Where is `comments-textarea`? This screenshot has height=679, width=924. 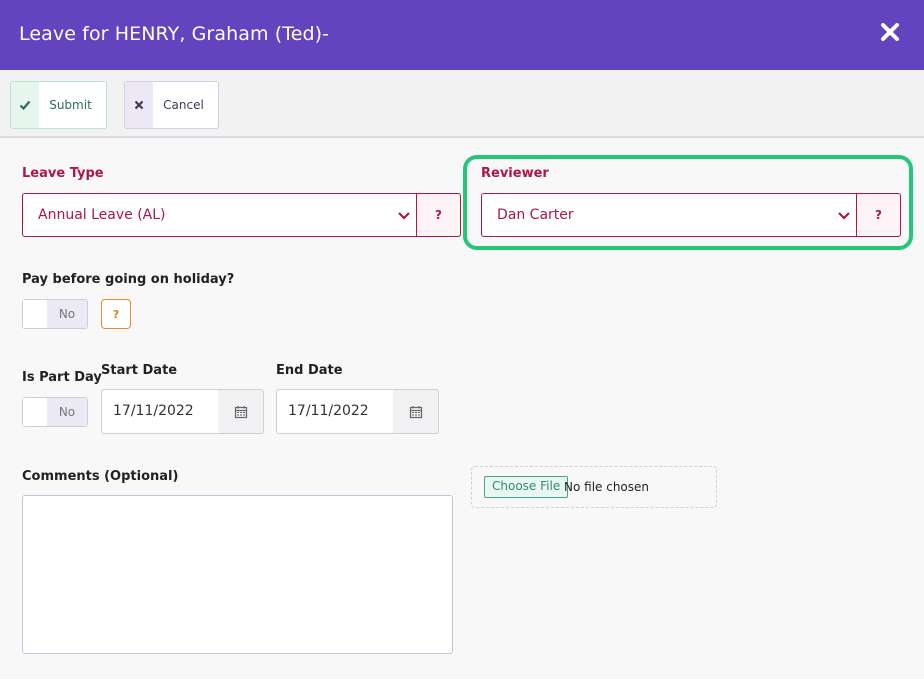 comments-textarea is located at coordinates (237, 574).